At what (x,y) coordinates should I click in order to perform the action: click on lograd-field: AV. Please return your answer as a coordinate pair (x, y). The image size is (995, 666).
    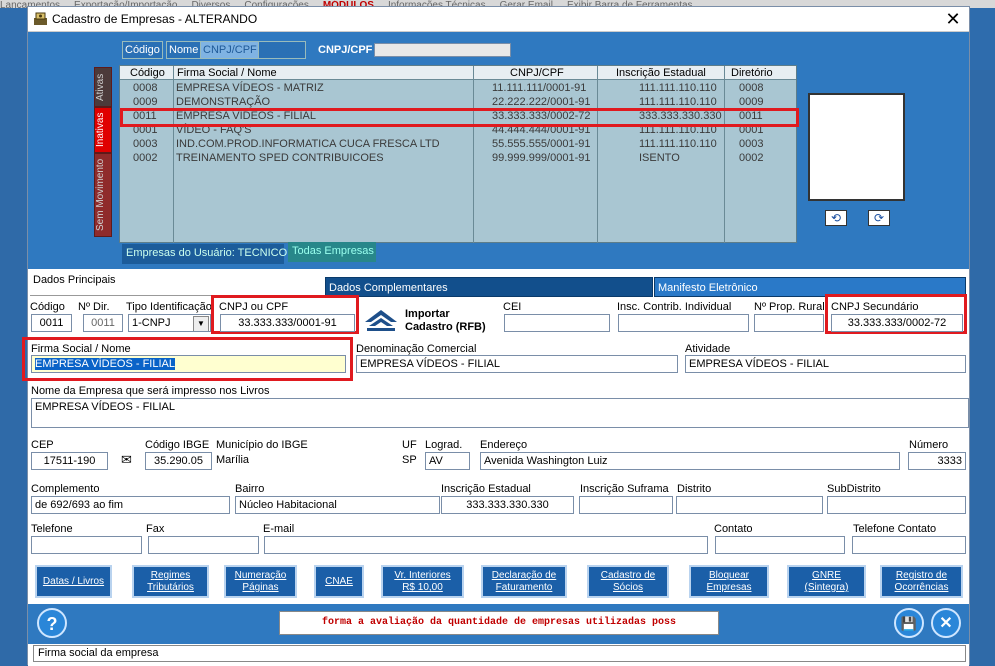
    Looking at the image, I should click on (447, 461).